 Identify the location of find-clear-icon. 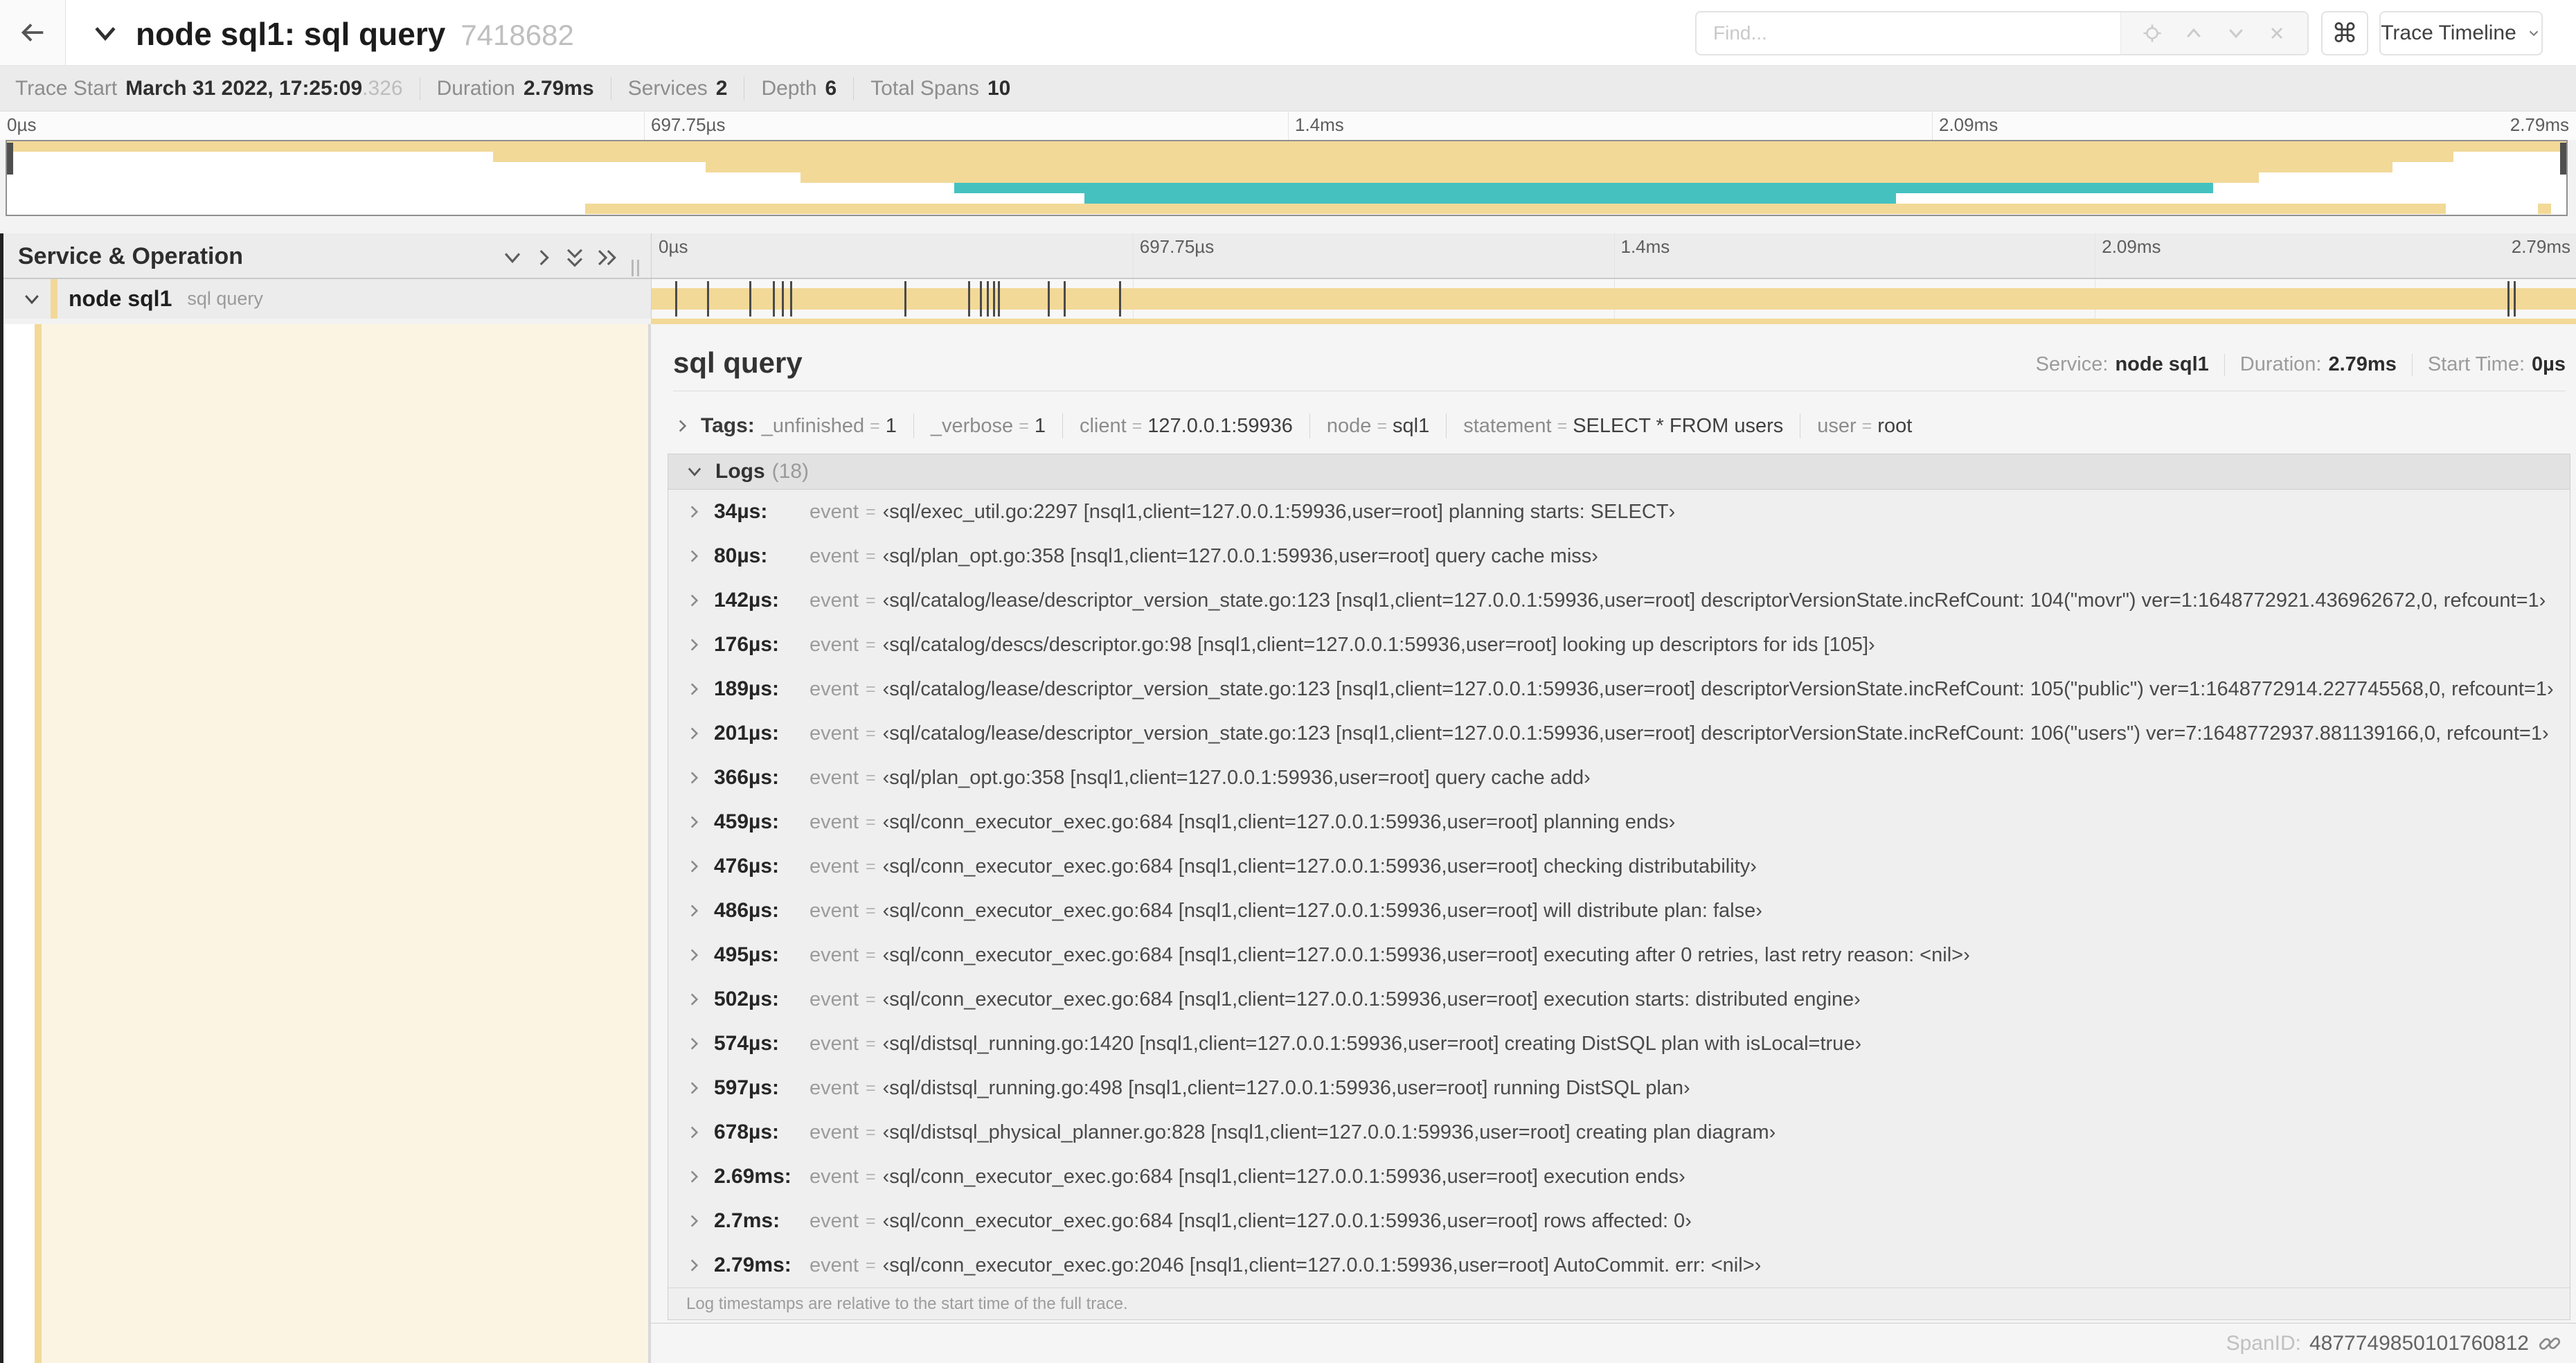
(2277, 33).